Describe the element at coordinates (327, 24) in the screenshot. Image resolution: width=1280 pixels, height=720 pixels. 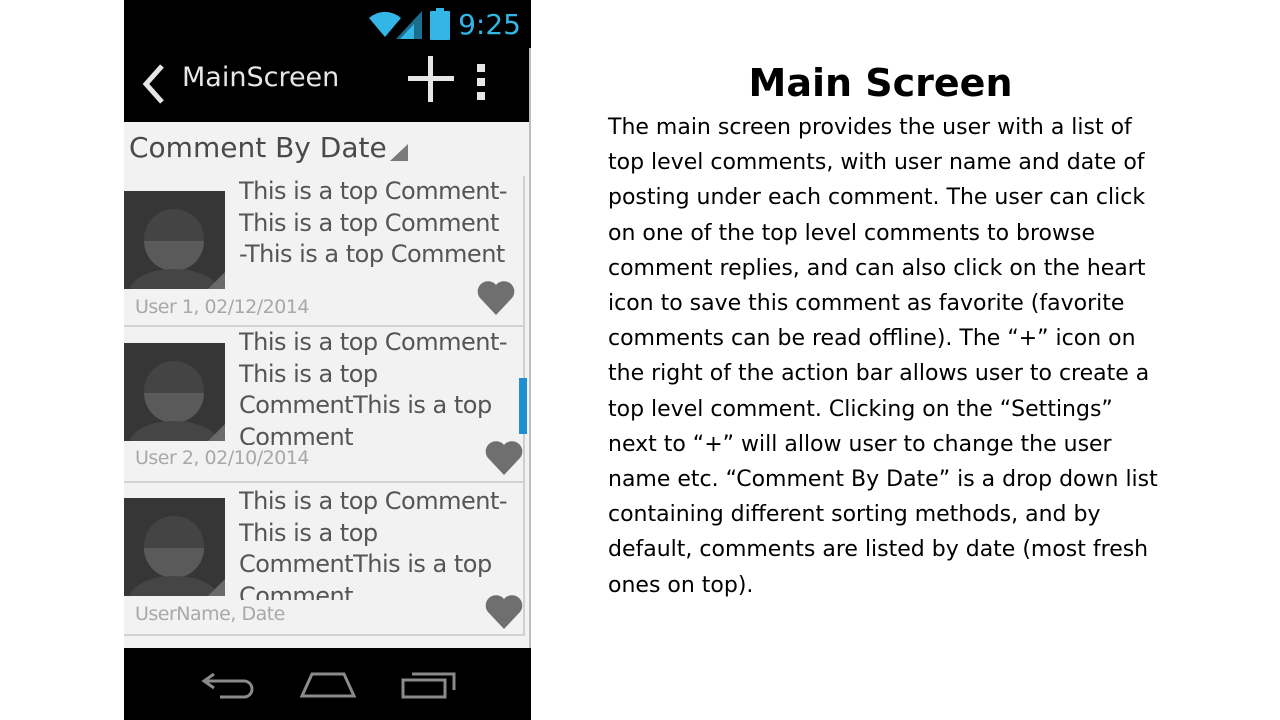
I see `status-bar: 9:25` at that location.